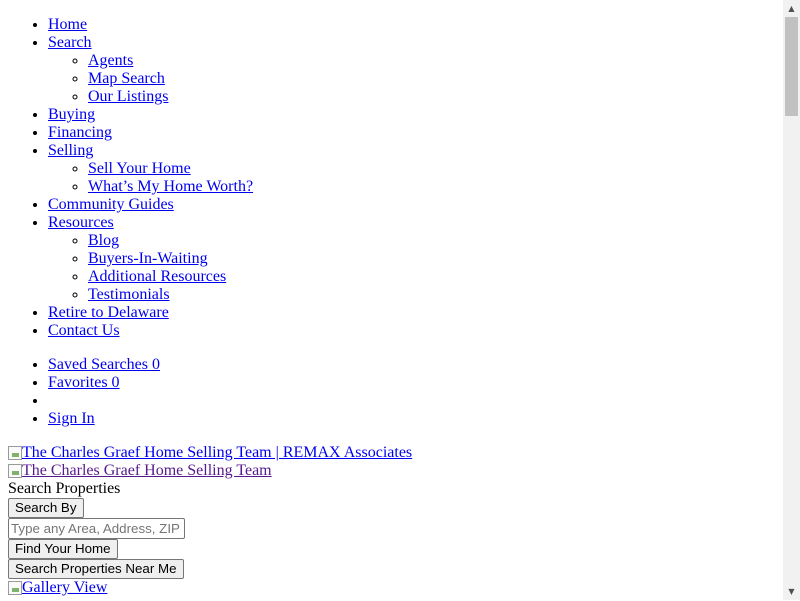 The width and height of the screenshot is (800, 601). What do you see at coordinates (103, 240) in the screenshot?
I see `nav-link-blog: Blog` at bounding box center [103, 240].